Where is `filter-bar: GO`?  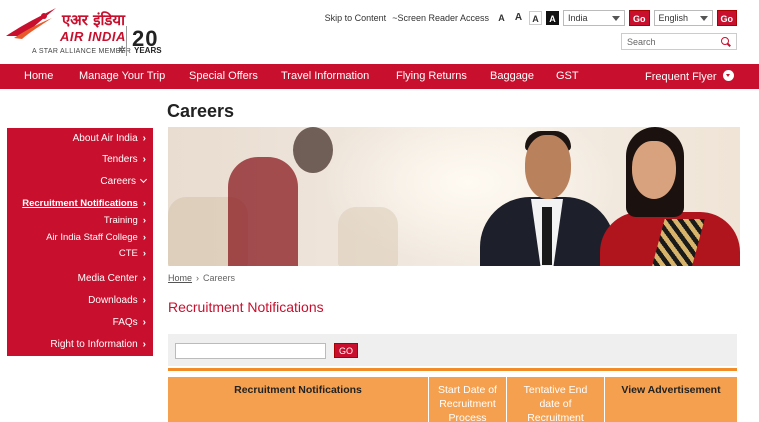 filter-bar: GO is located at coordinates (452, 350).